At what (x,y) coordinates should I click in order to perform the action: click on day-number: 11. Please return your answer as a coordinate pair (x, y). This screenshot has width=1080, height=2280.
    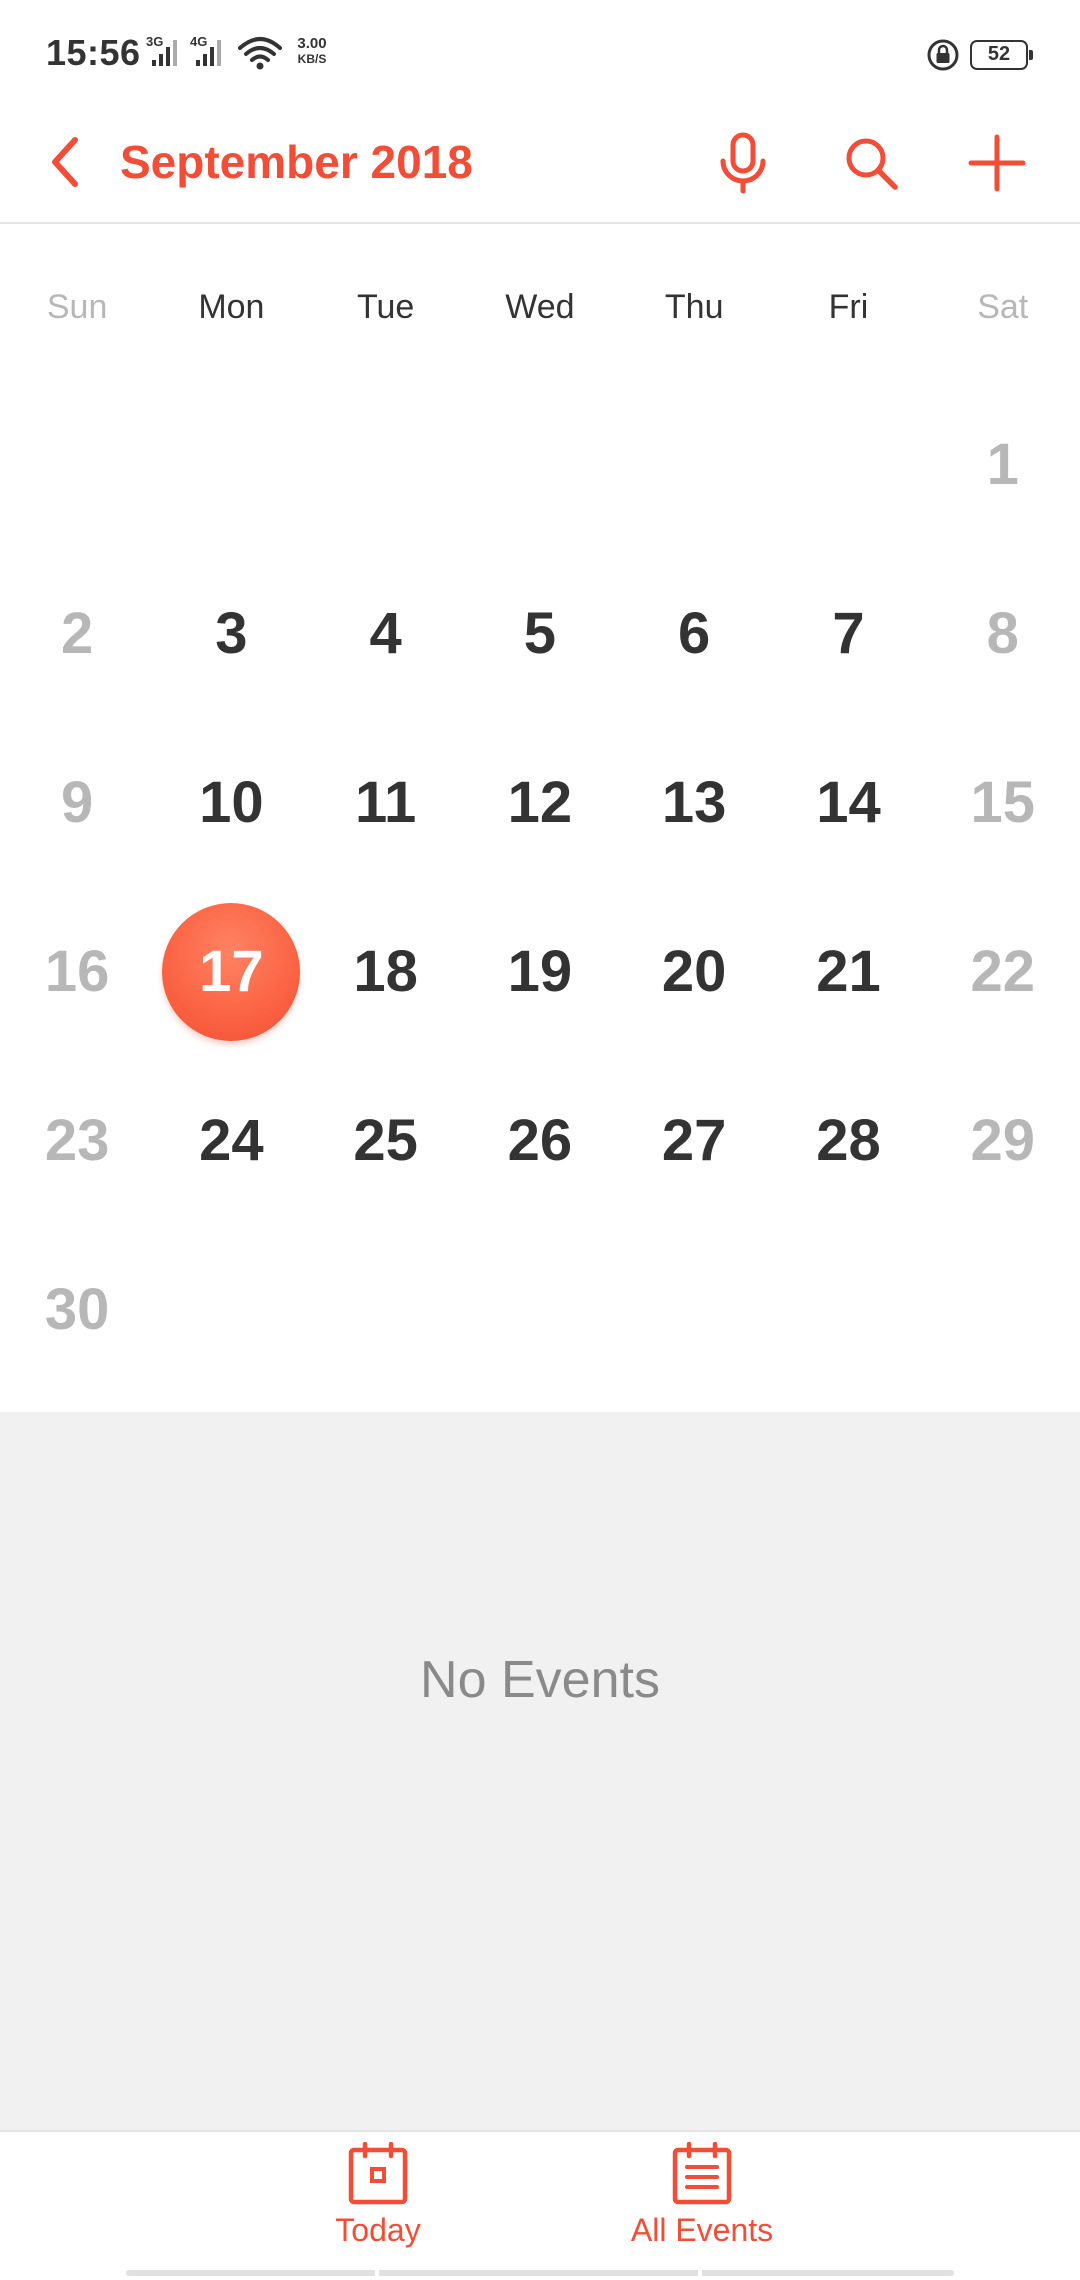
    Looking at the image, I should click on (385, 802).